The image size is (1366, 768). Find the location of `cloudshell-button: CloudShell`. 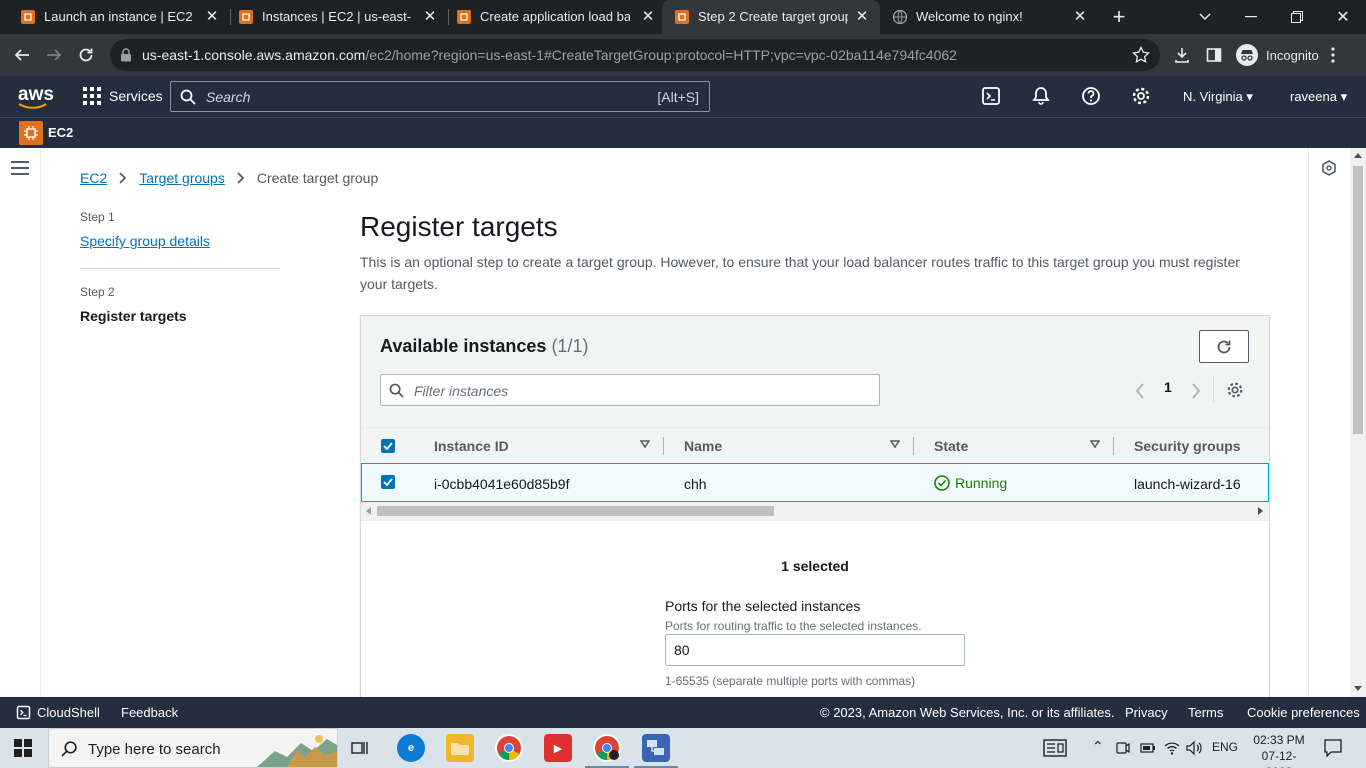

cloudshell-button: CloudShell is located at coordinates (58, 712).